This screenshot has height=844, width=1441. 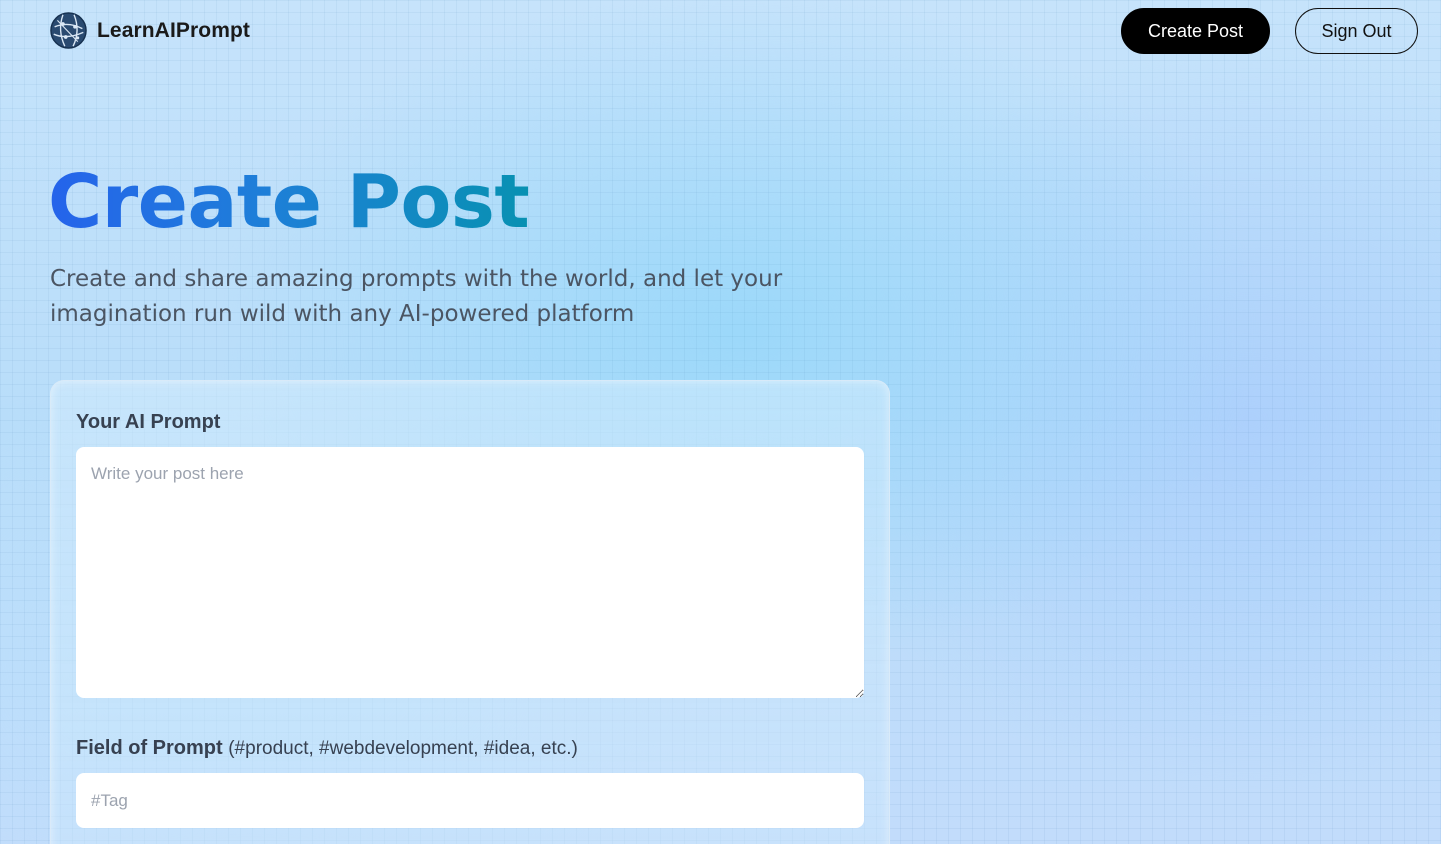 I want to click on tag-label-hint: (#product, #webdevelopment, #idea, etc.), so click(x=403, y=748).